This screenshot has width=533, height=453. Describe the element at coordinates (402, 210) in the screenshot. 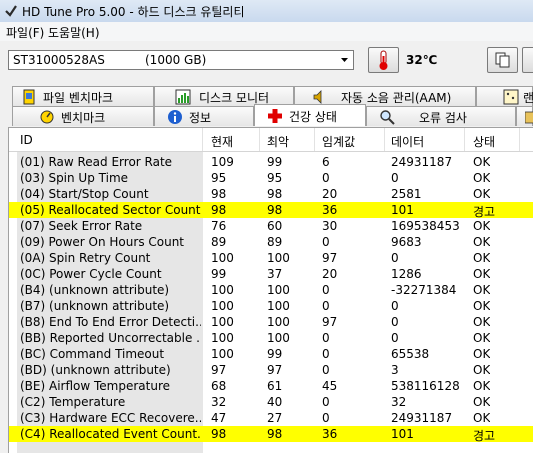

I see `attr-data: 101` at that location.